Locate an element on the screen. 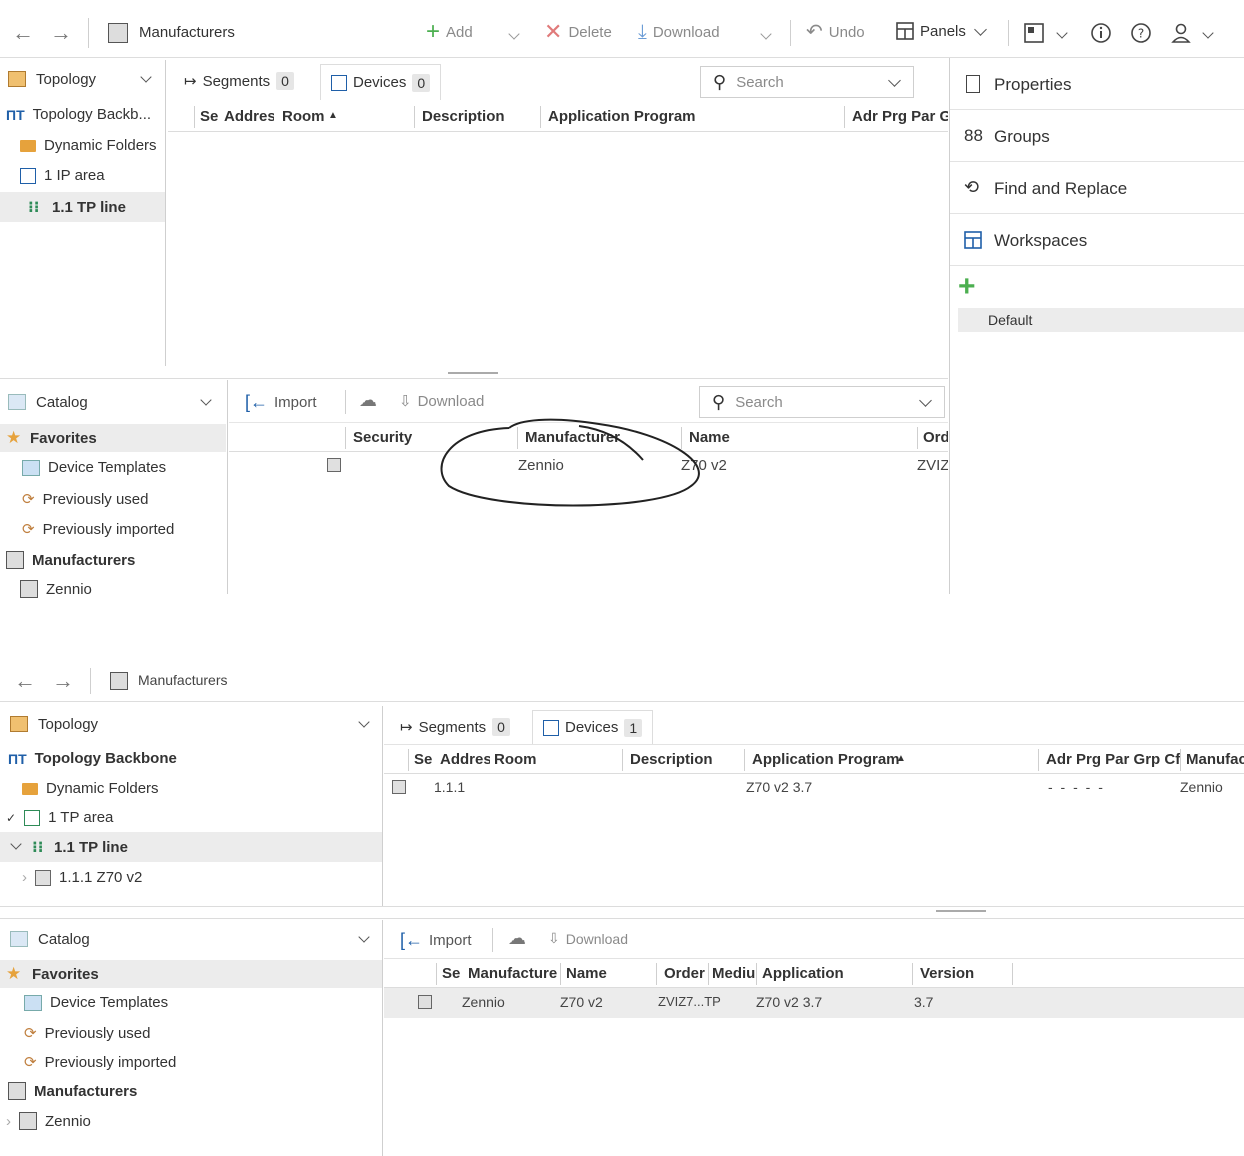  folder-icon is located at coordinates (28, 145).